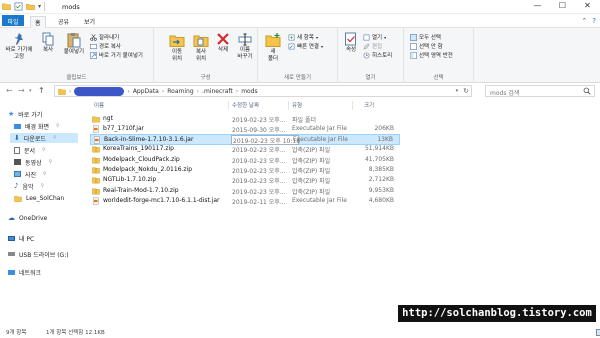 This screenshot has width=600, height=338. I want to click on video-icon, so click(17, 162).